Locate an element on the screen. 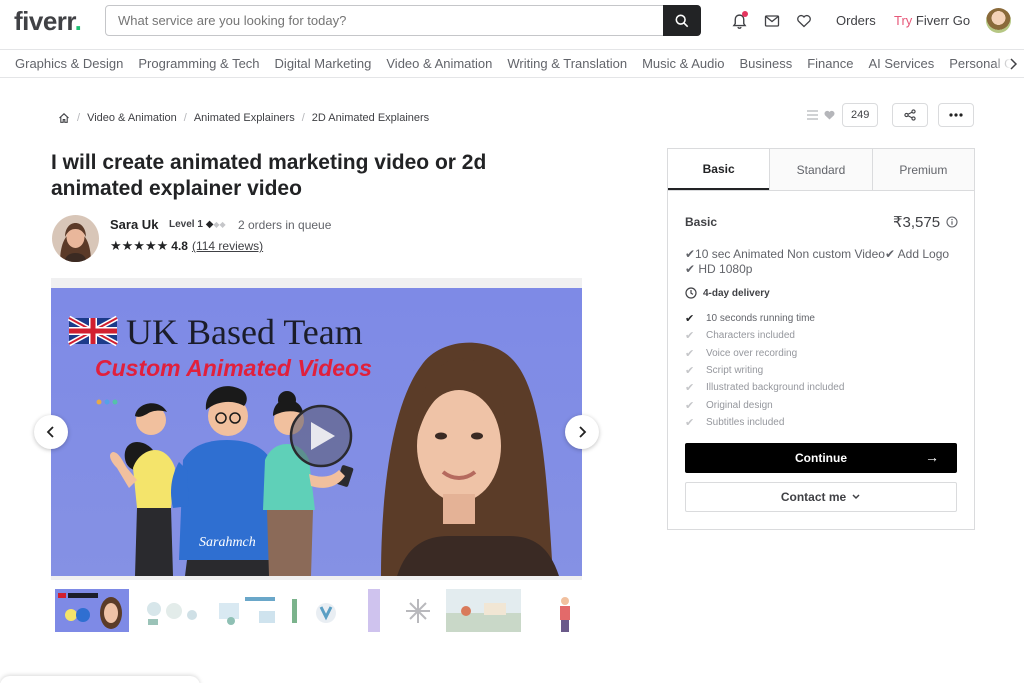  play-video-button is located at coordinates (321, 436).